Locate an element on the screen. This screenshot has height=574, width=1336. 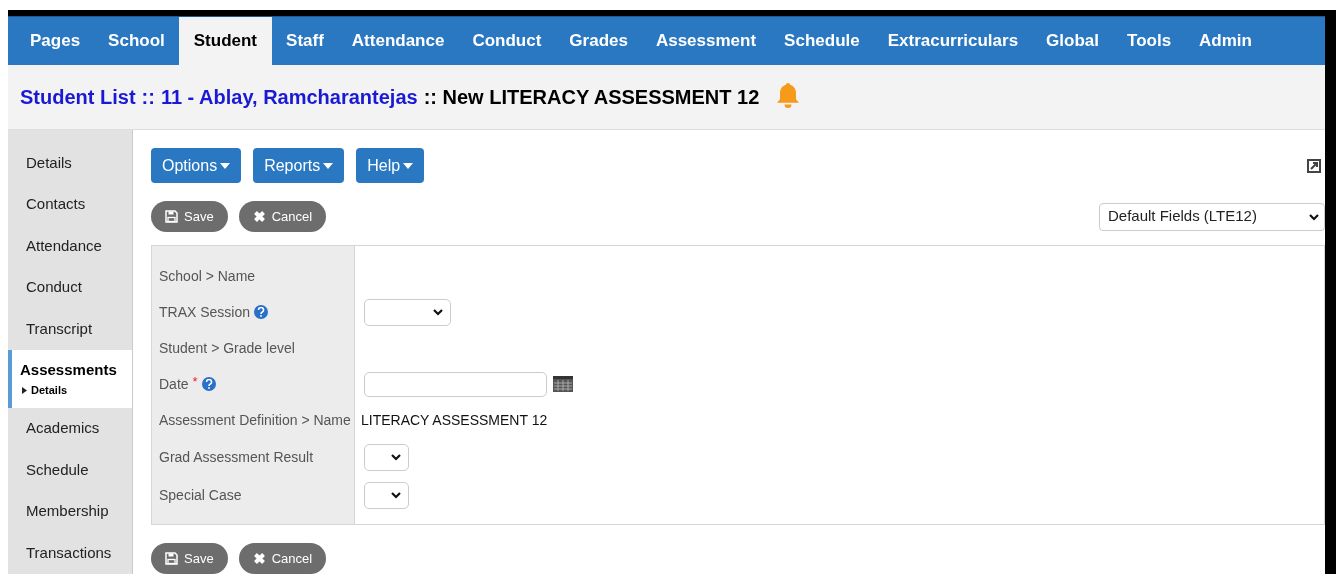
menu-button: Options is located at coordinates (196, 165).